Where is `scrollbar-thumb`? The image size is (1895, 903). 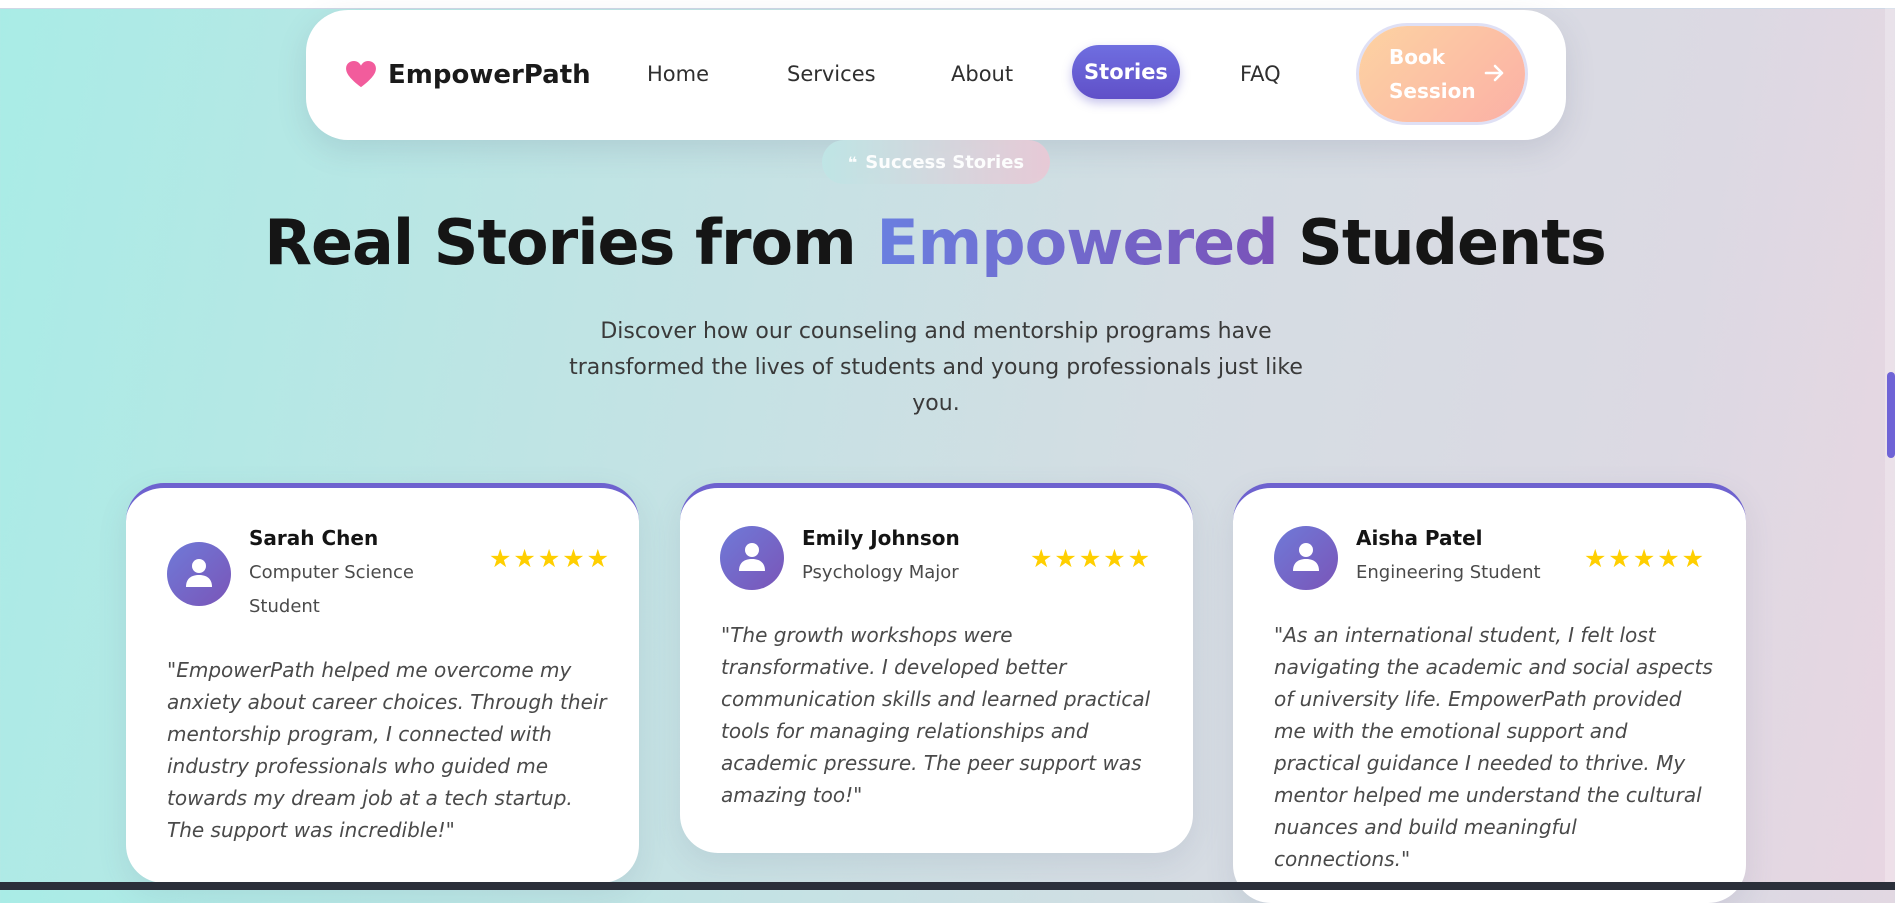 scrollbar-thumb is located at coordinates (1891, 415).